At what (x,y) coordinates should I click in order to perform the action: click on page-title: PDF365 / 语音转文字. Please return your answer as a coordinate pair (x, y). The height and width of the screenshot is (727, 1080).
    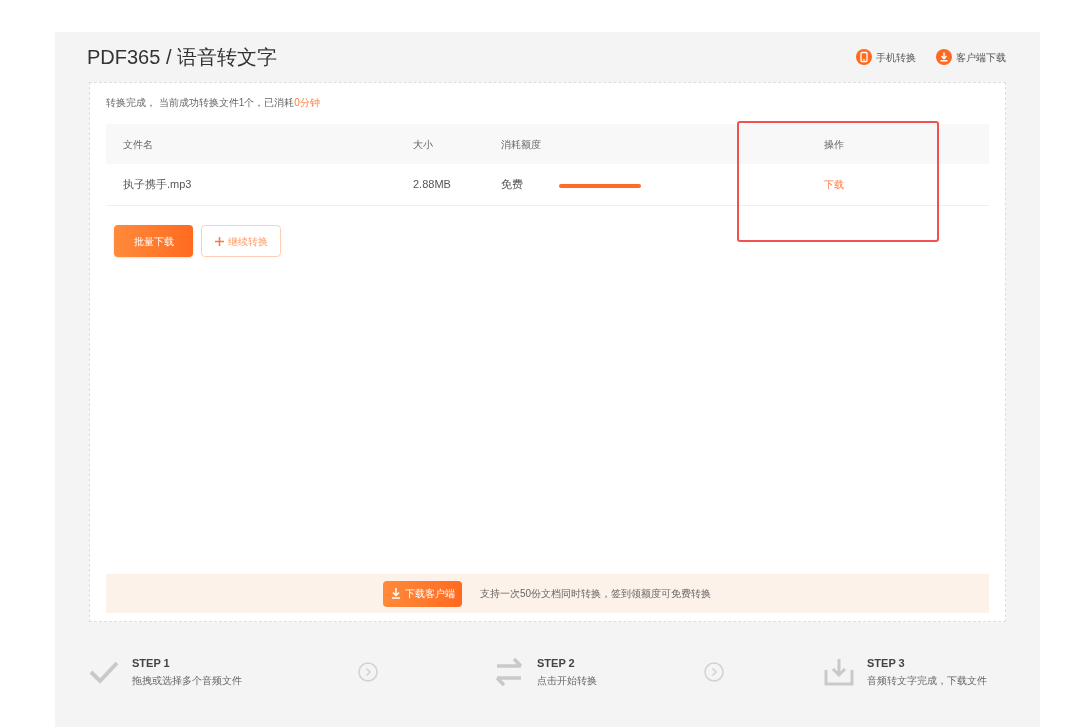
    Looking at the image, I should click on (182, 57).